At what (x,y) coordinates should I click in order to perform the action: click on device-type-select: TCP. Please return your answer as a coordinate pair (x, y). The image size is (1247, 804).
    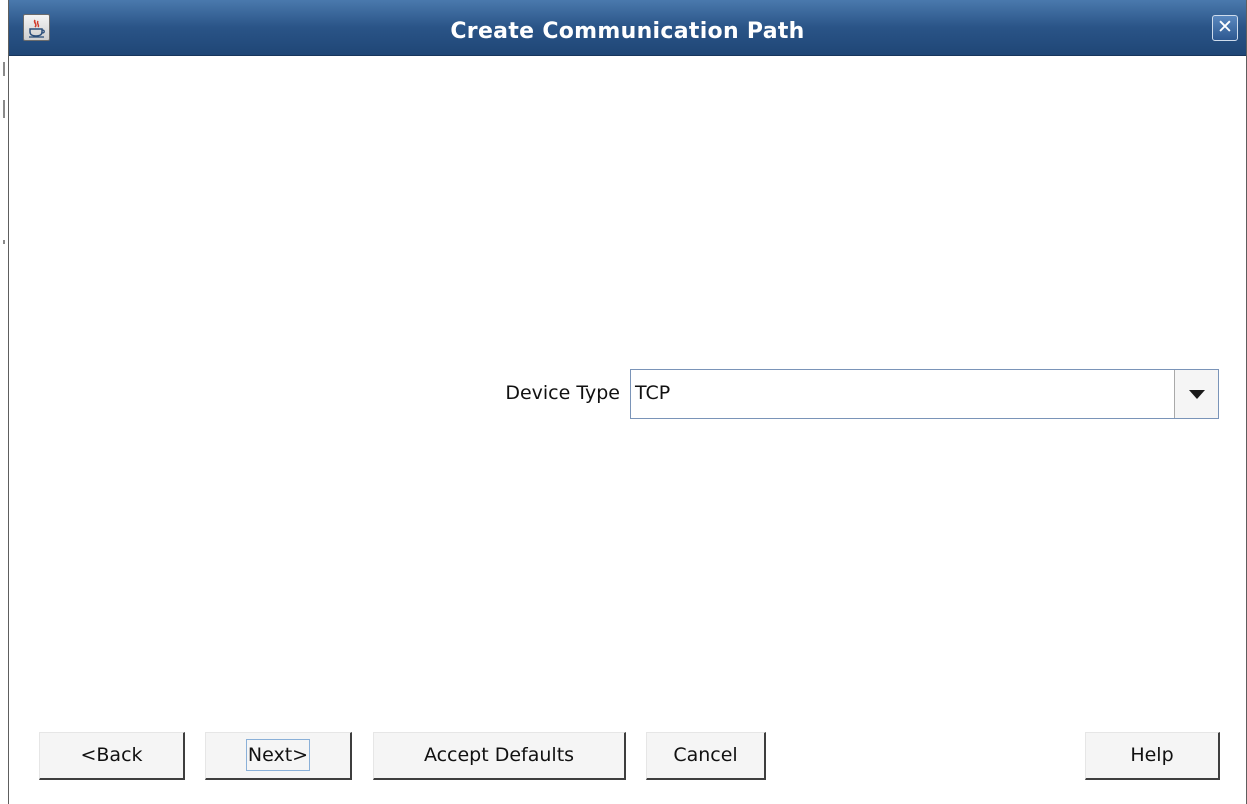
    Looking at the image, I should click on (924, 394).